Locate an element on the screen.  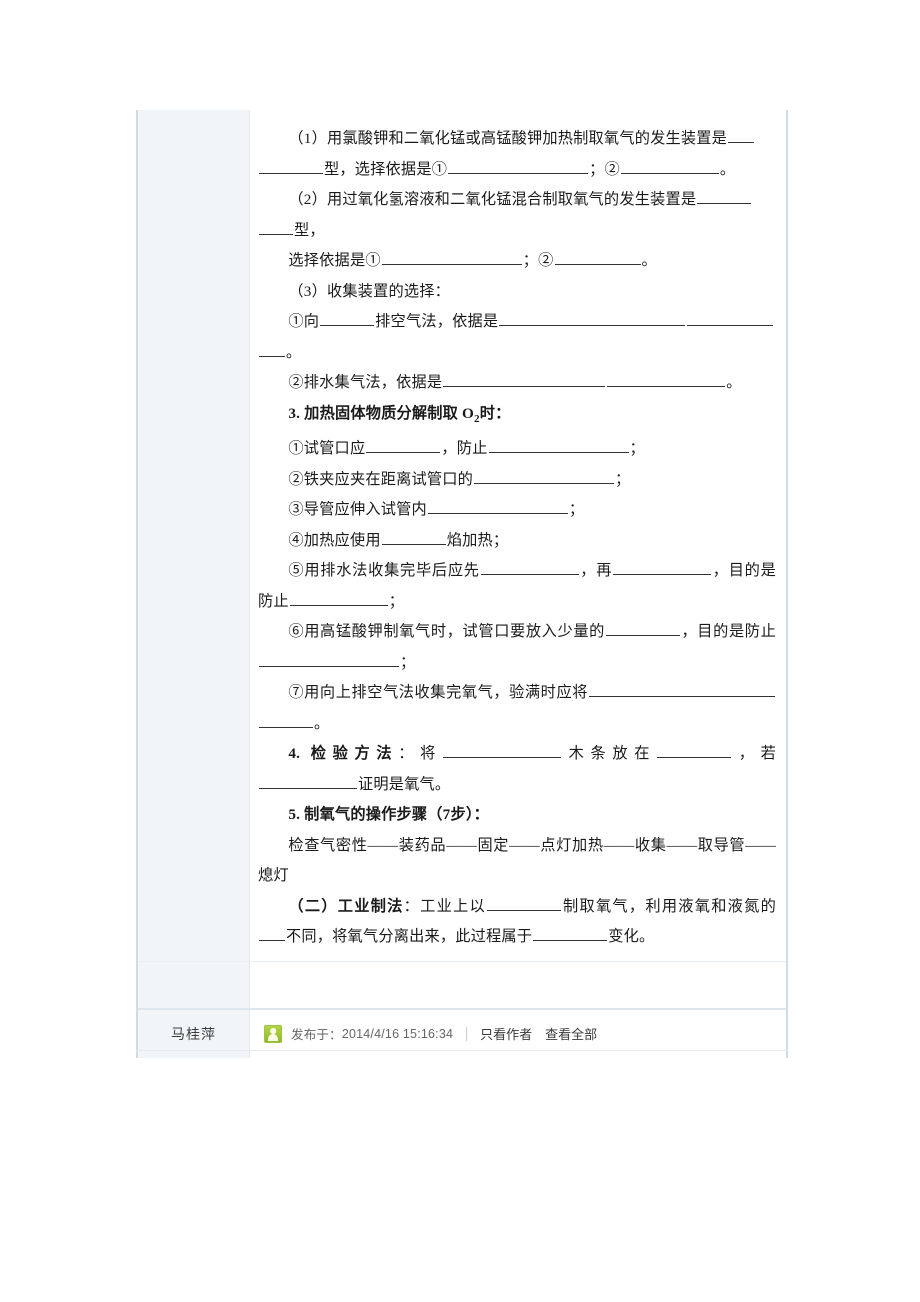
section-label-2: （二） is located at coordinates (313, 906).